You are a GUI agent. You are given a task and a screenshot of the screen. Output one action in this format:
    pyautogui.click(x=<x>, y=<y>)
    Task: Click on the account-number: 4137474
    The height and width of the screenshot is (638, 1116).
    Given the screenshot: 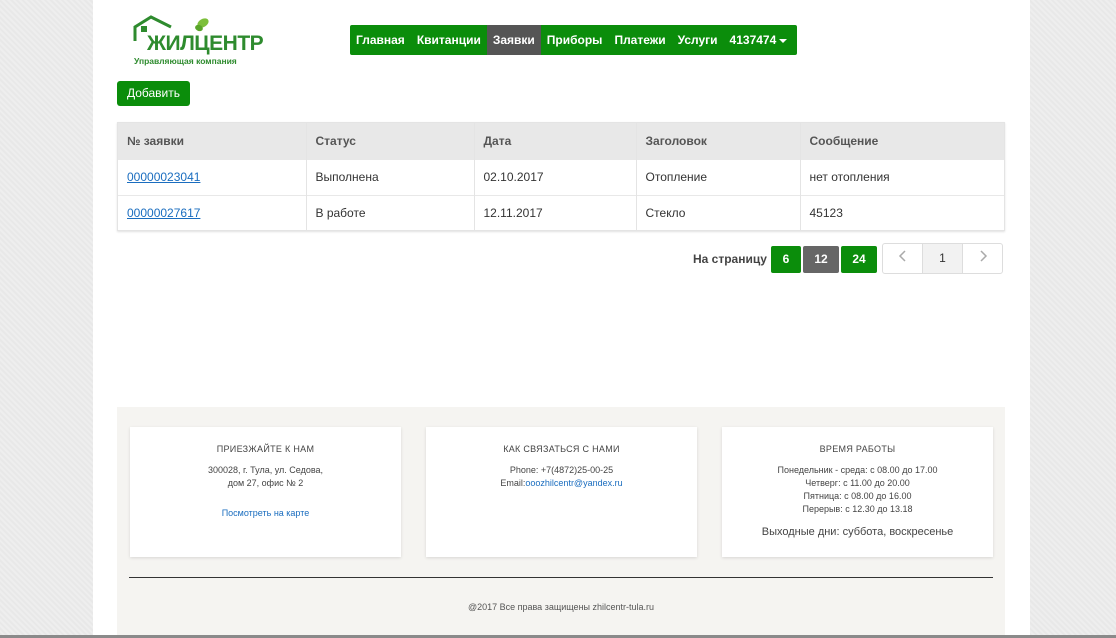 What is the action you would take?
    pyautogui.click(x=753, y=40)
    